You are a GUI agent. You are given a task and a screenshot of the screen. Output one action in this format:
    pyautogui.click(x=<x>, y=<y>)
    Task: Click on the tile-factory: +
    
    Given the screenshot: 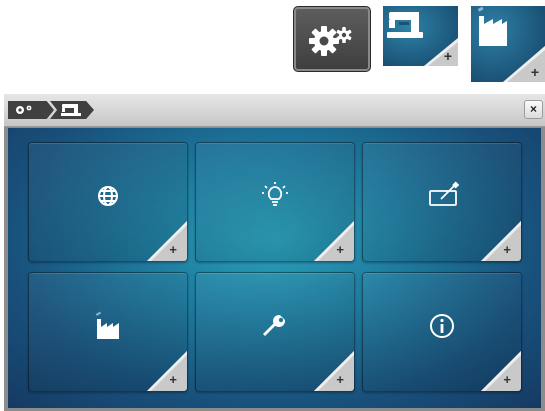 What is the action you would take?
    pyautogui.click(x=108, y=332)
    